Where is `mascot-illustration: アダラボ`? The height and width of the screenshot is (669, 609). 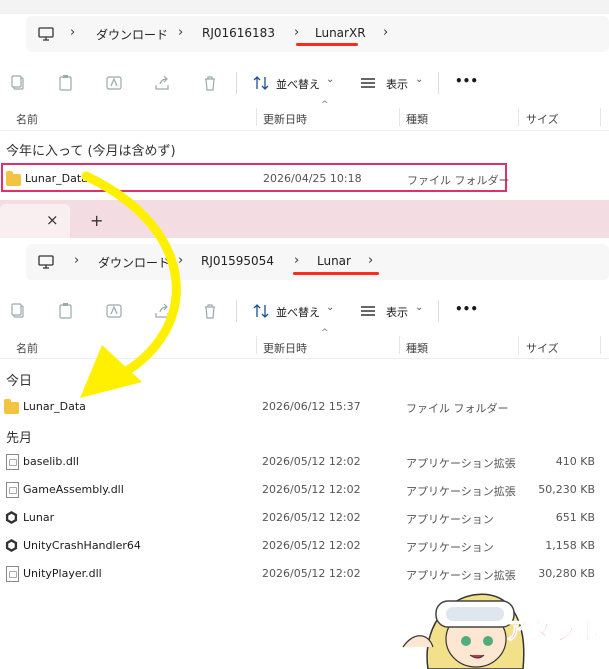
mascot-illustration: アダラボ is located at coordinates (503, 623).